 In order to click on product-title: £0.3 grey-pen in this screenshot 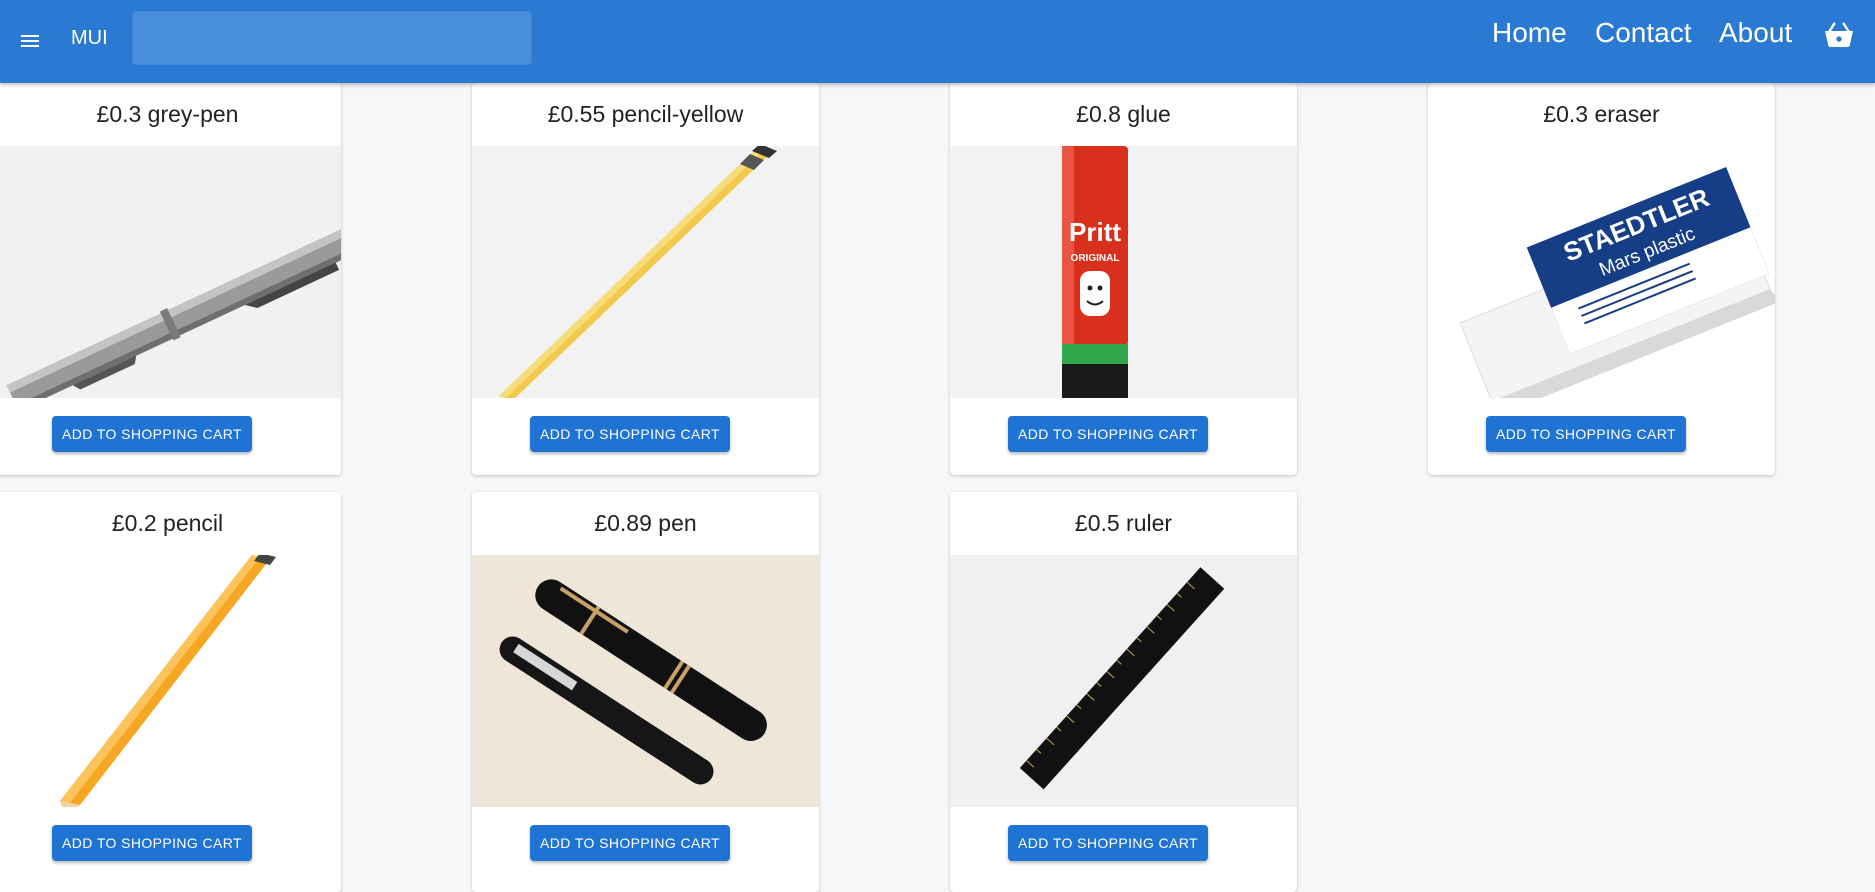, I will do `click(167, 114)`.